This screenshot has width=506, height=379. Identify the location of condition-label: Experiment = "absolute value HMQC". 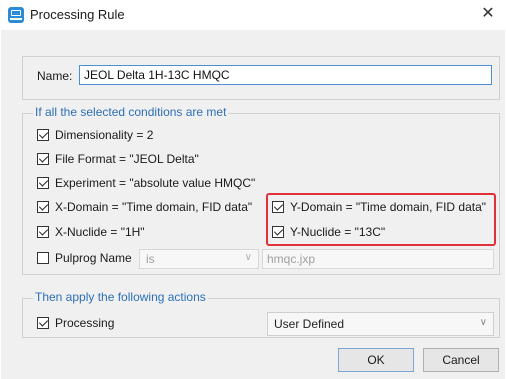
(155, 183).